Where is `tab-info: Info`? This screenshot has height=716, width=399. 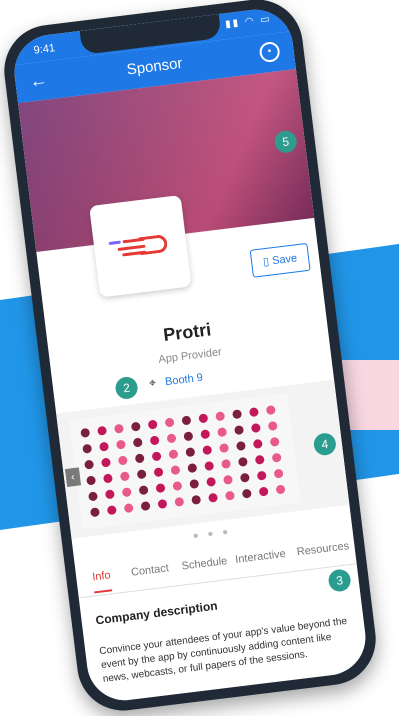
tab-info: Info is located at coordinates (102, 576).